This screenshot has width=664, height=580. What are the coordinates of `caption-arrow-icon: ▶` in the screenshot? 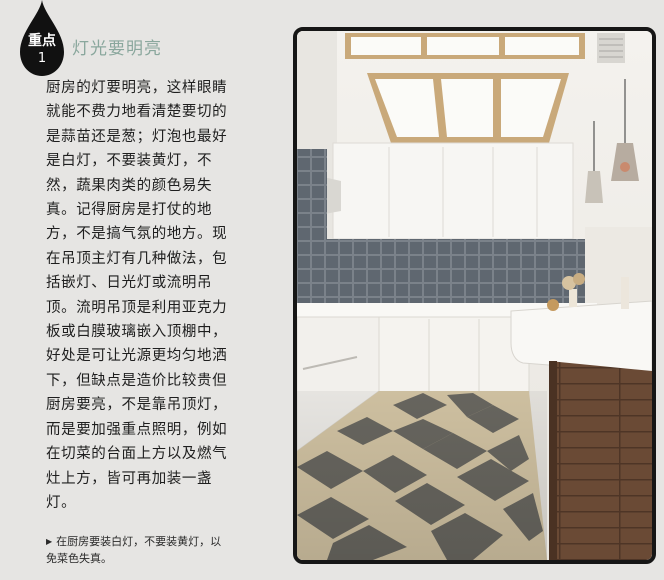 It's located at (49, 541).